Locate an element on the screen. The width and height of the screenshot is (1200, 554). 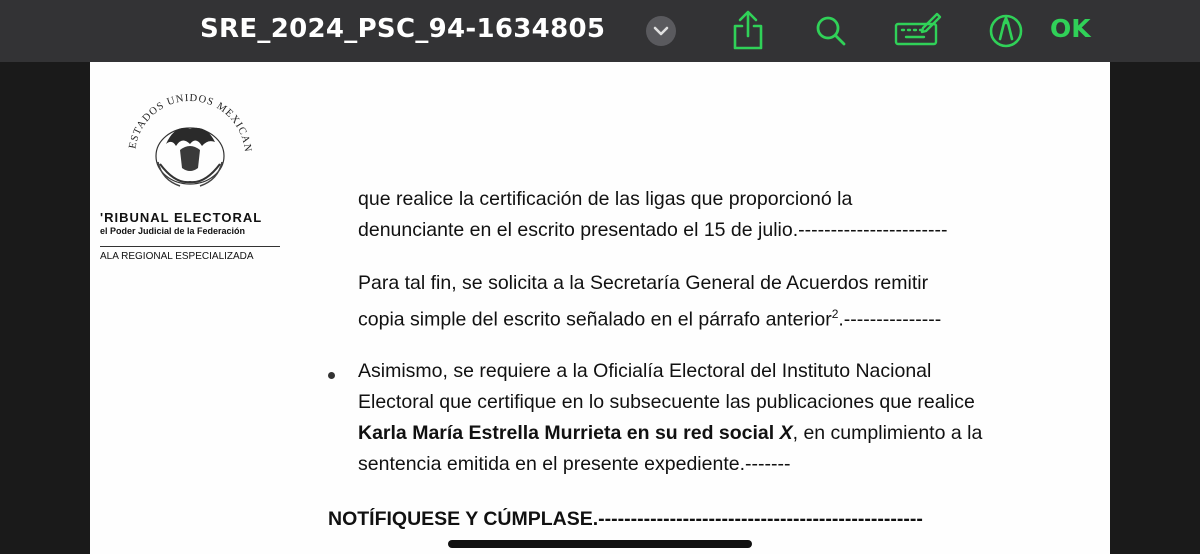
chevron-down-icon is located at coordinates (661, 31).